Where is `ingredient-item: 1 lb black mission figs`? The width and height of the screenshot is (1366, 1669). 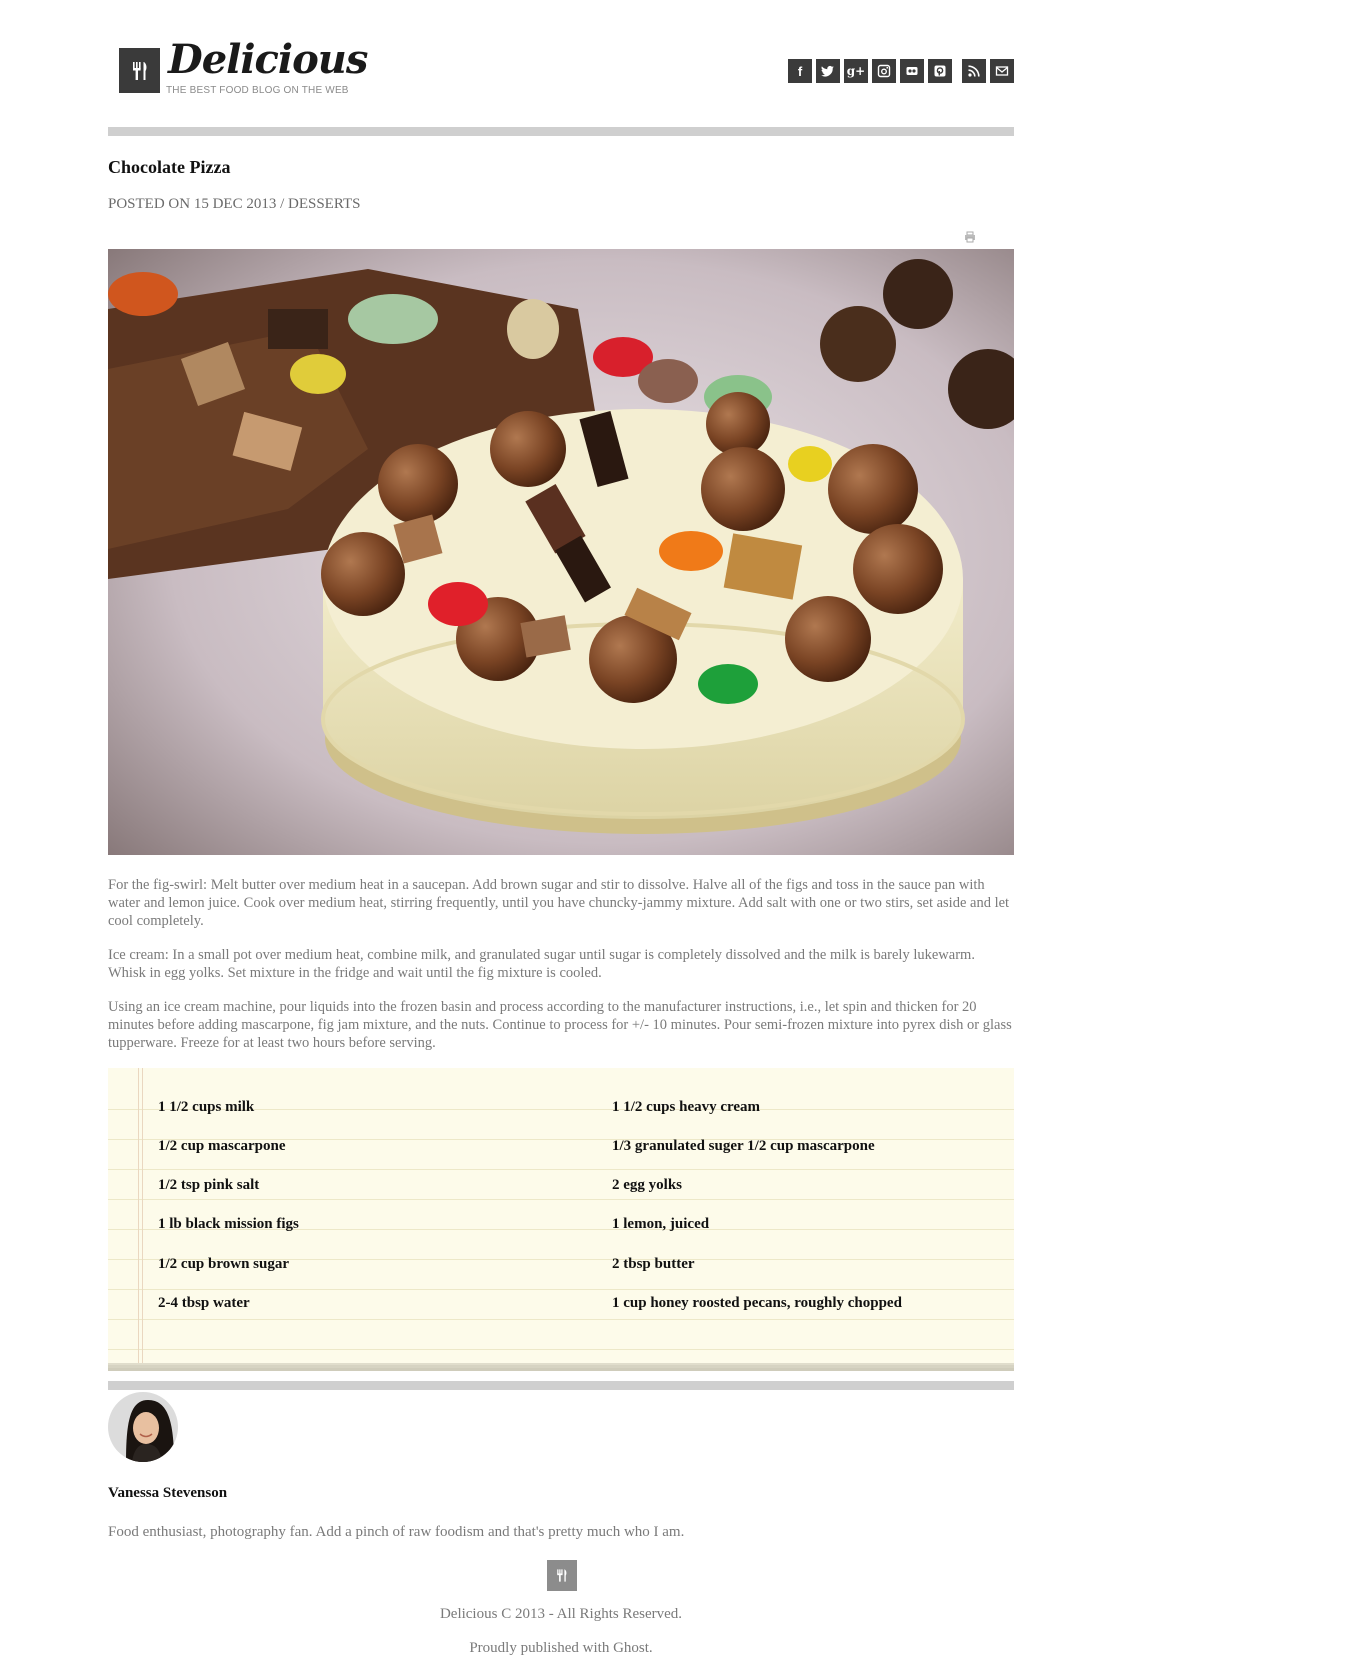 ingredient-item: 1 lb black mission figs is located at coordinates (228, 1224).